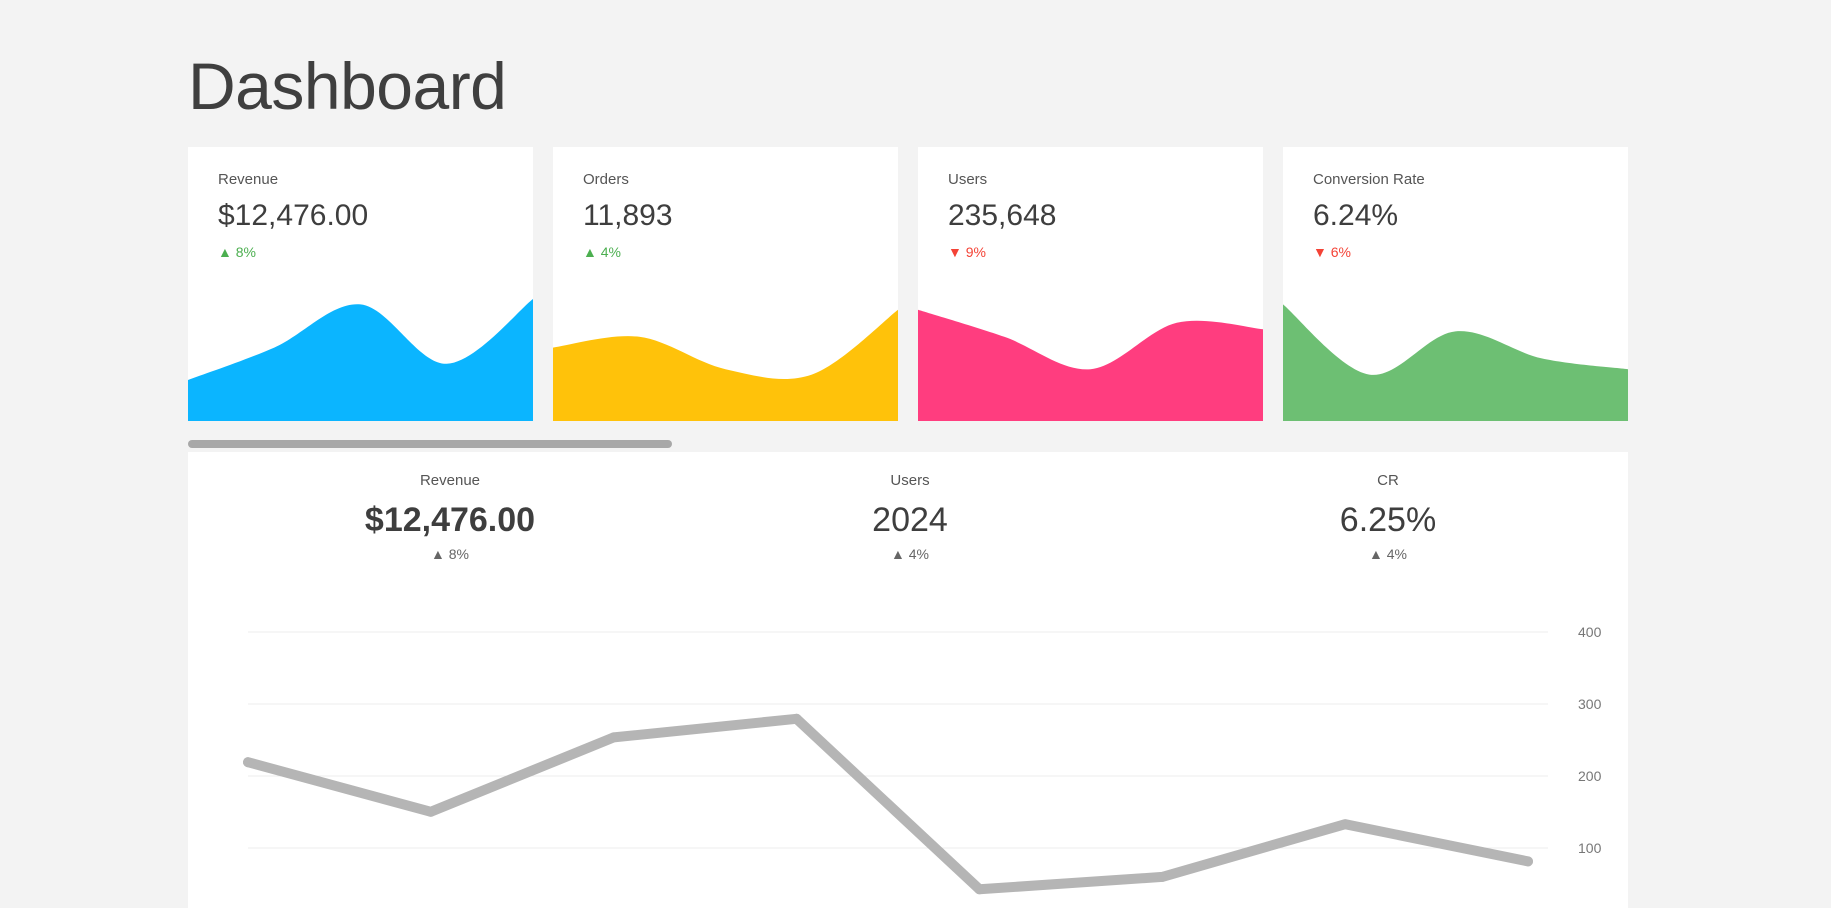 The width and height of the screenshot is (1831, 908). Describe the element at coordinates (248, 179) in the screenshot. I see `card-label: Revenue` at that location.